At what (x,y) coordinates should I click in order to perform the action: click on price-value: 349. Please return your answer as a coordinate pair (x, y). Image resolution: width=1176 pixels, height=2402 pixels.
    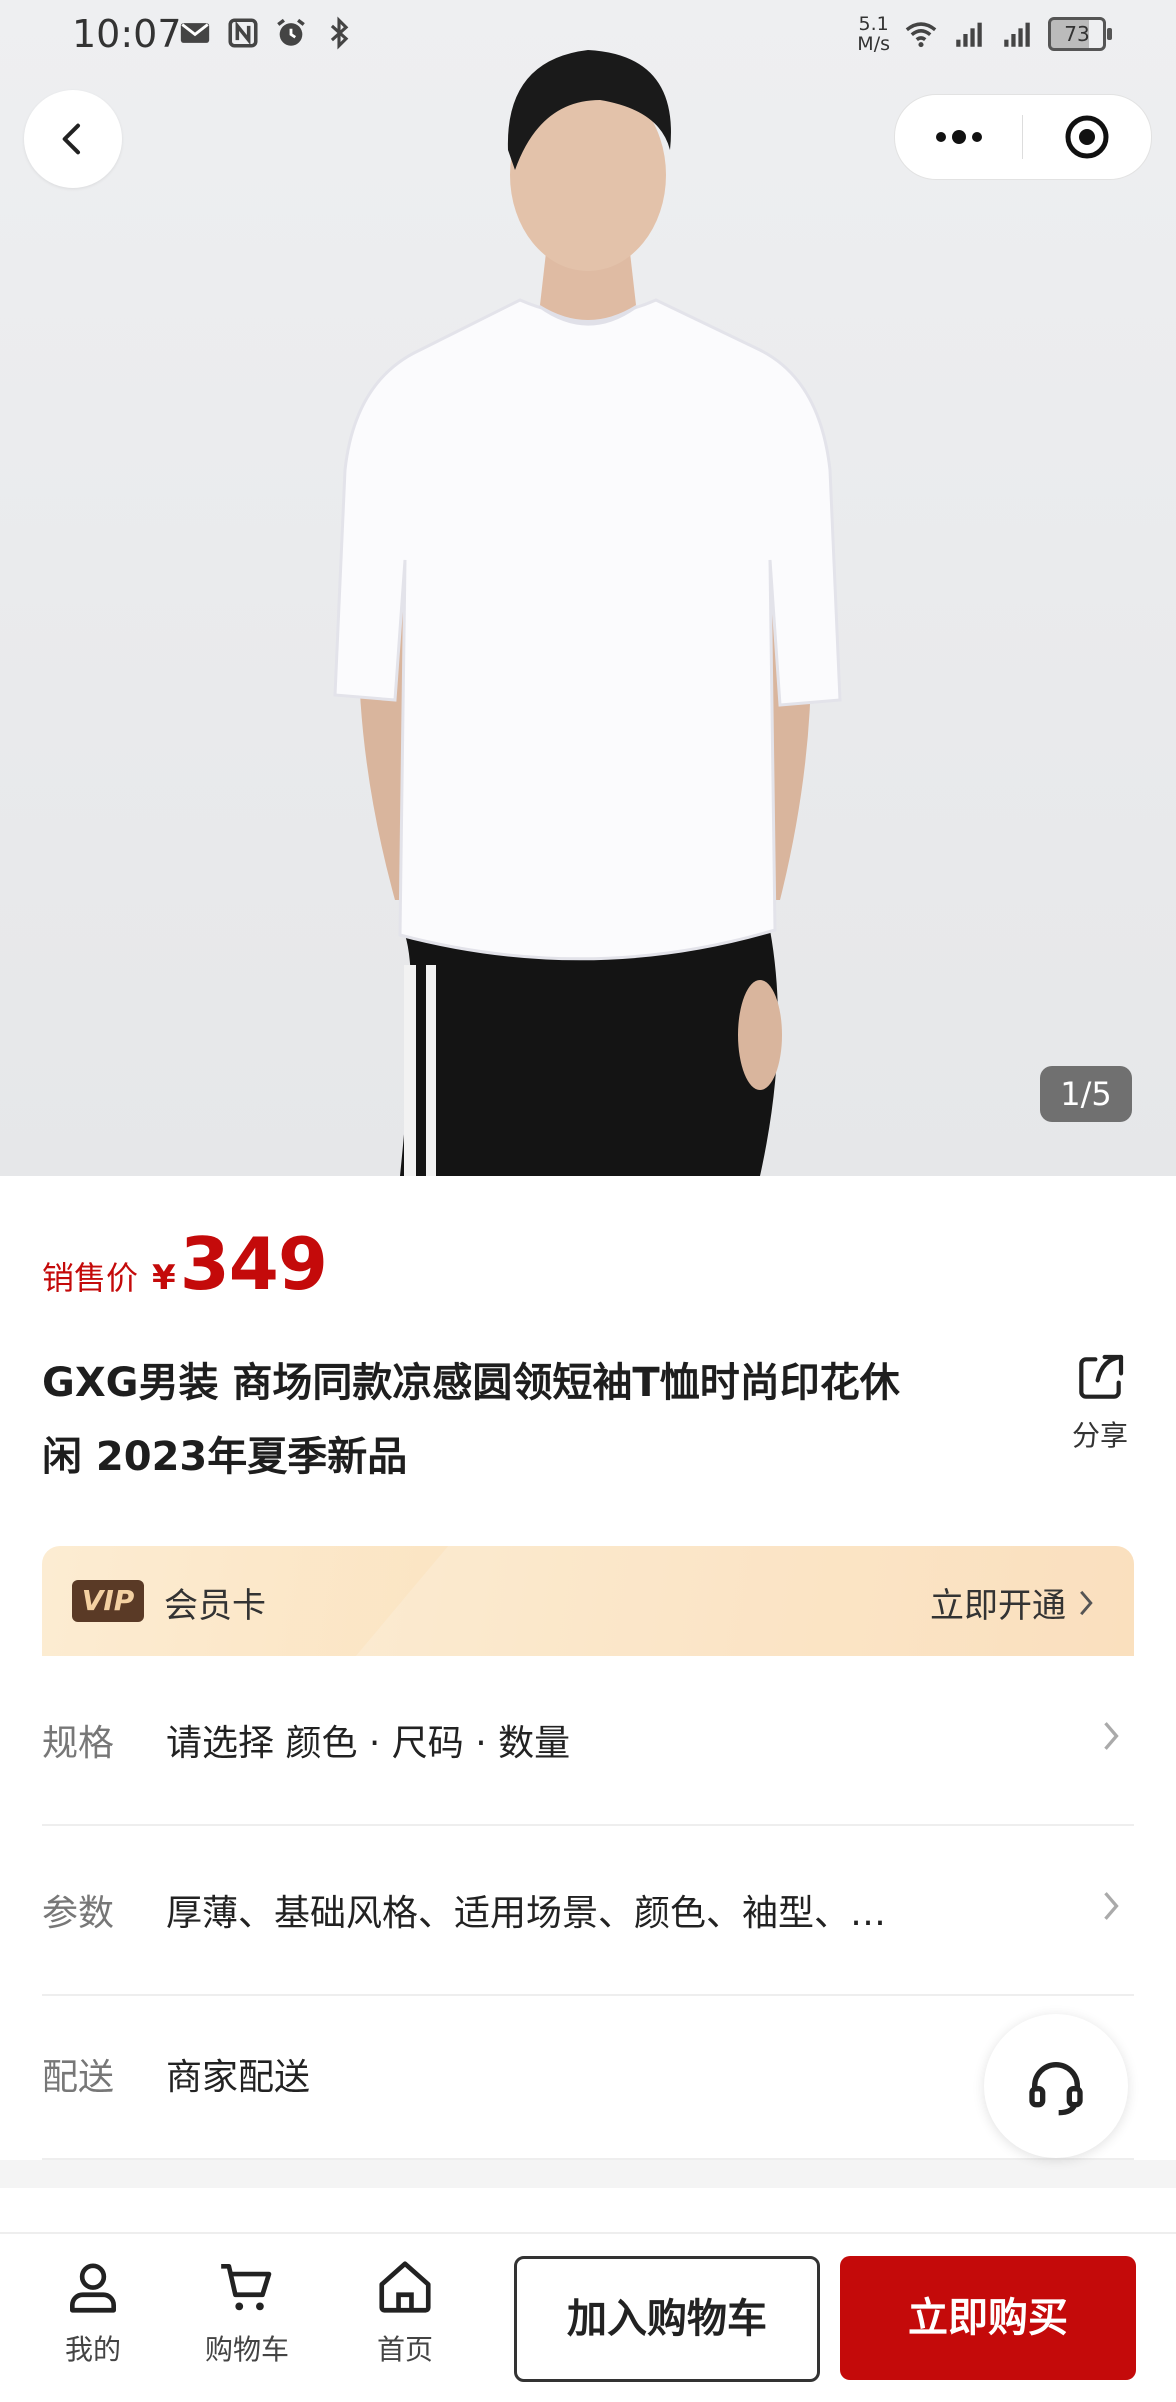
    Looking at the image, I should click on (253, 1264).